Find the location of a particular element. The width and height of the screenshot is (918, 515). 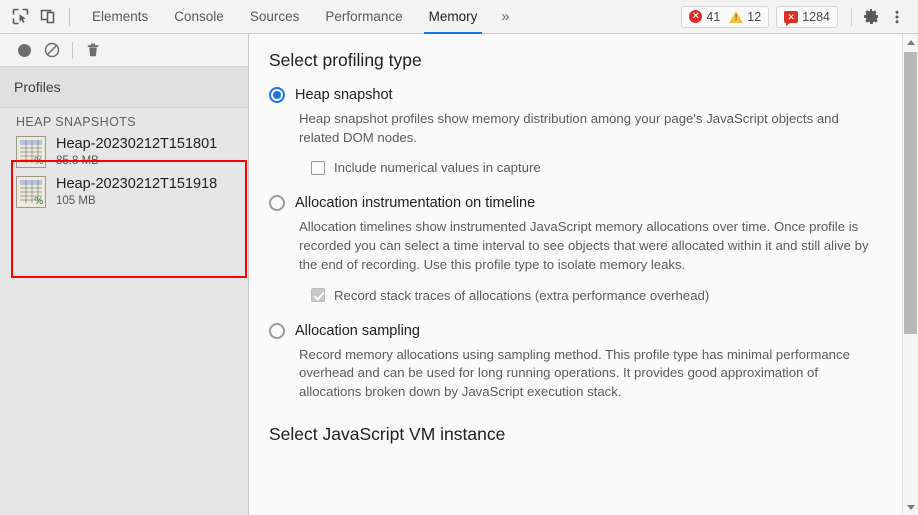

tab-memory: Memory is located at coordinates (453, 17).